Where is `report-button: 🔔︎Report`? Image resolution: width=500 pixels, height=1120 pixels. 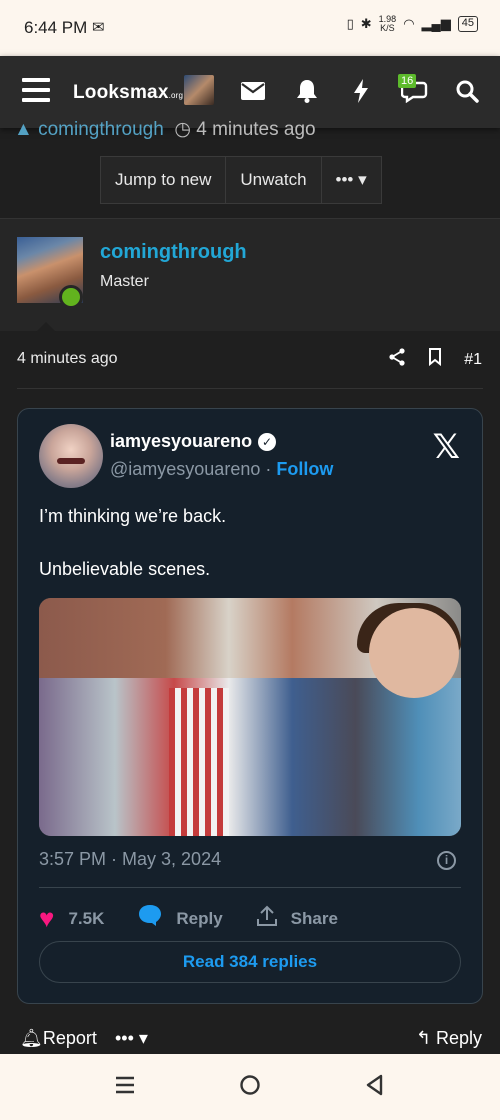 report-button: 🔔︎Report is located at coordinates (58, 1038).